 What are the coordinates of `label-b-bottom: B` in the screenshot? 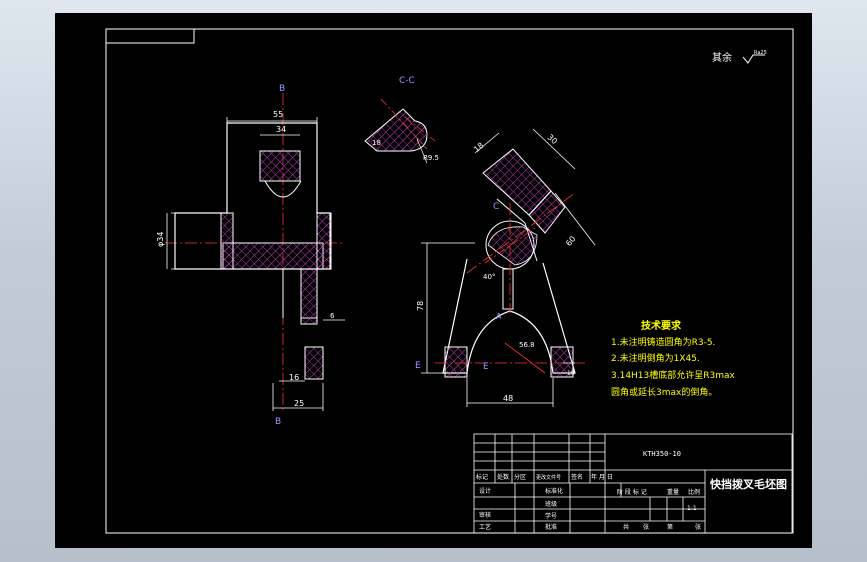 It's located at (278, 422).